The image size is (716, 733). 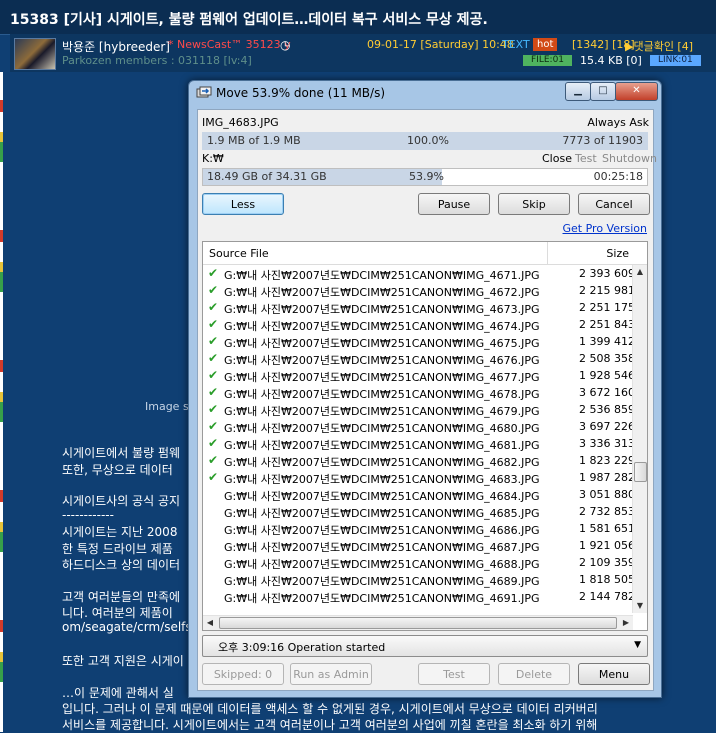 I want to click on run-as-admin-button: Run as Admin, so click(x=331, y=674).